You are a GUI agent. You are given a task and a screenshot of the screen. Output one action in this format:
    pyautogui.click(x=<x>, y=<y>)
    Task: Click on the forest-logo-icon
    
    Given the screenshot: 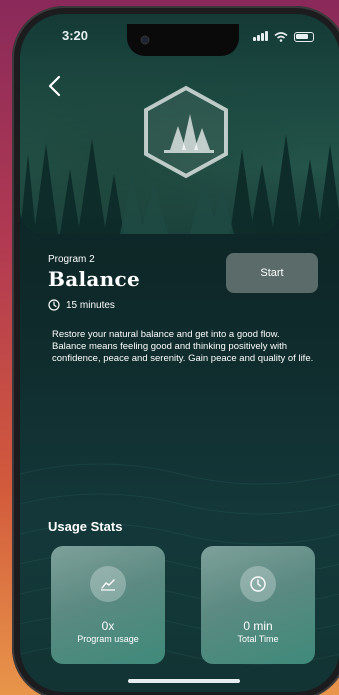 What is the action you would take?
    pyautogui.click(x=186, y=132)
    